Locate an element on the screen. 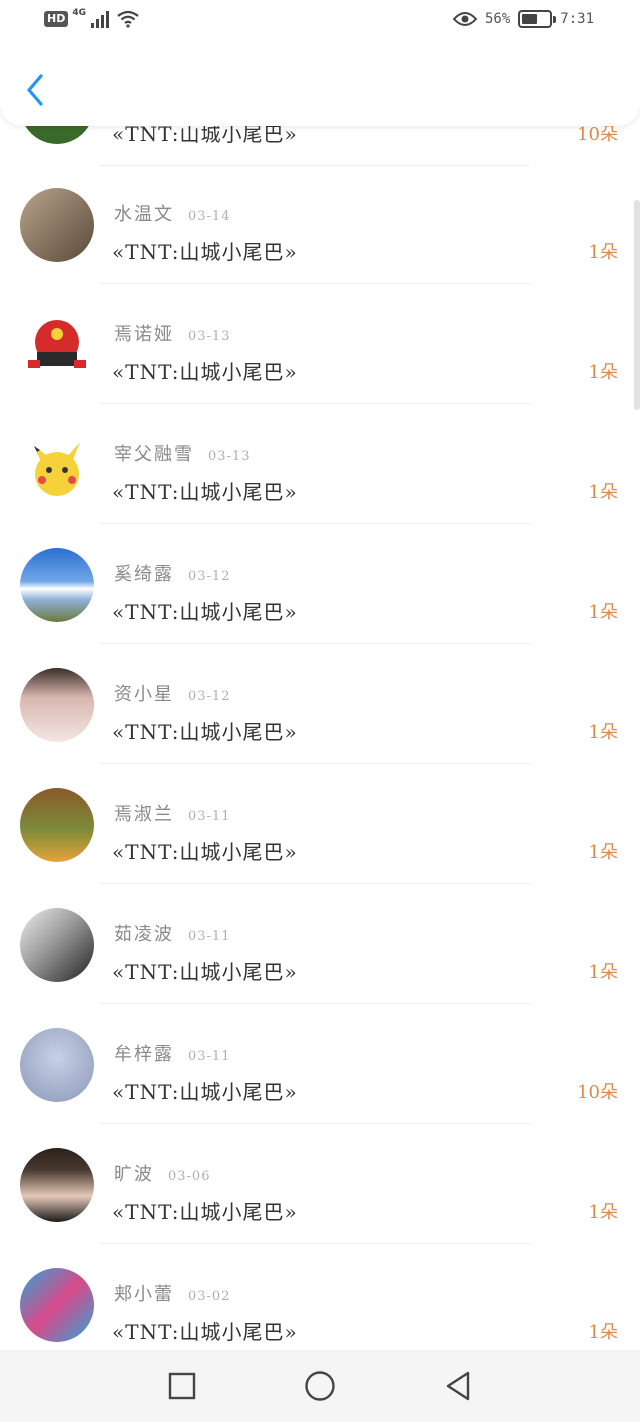 The height and width of the screenshot is (1422, 640). user-name: 宰父融雪 03-13 is located at coordinates (182, 454).